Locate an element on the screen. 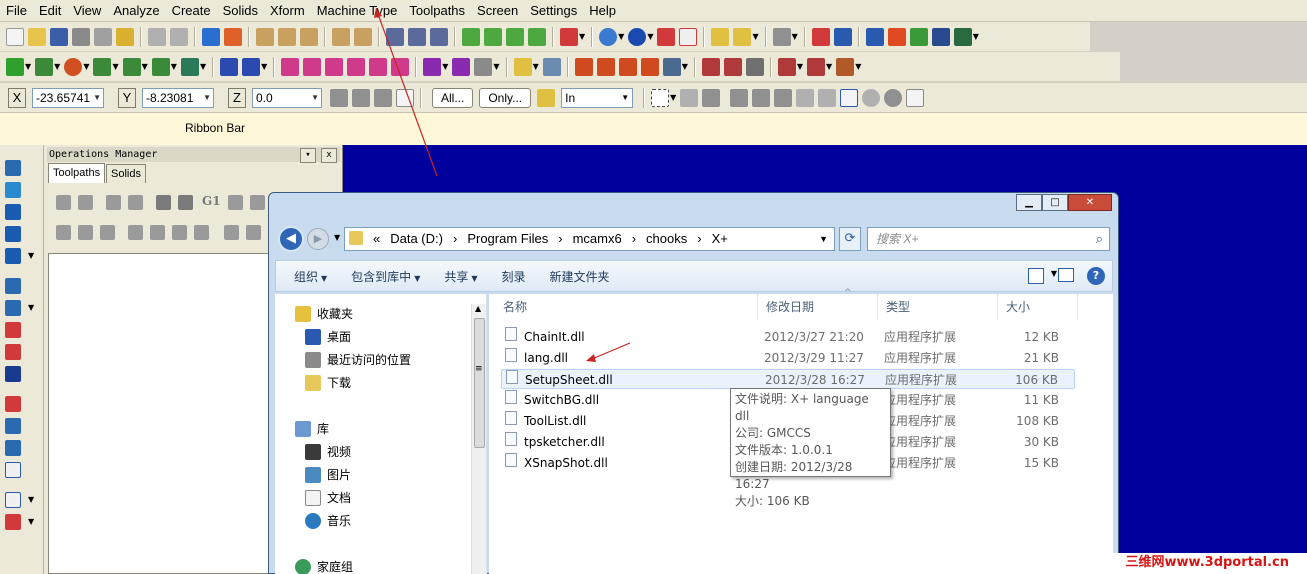  close-button: ✕ is located at coordinates (1090, 202).